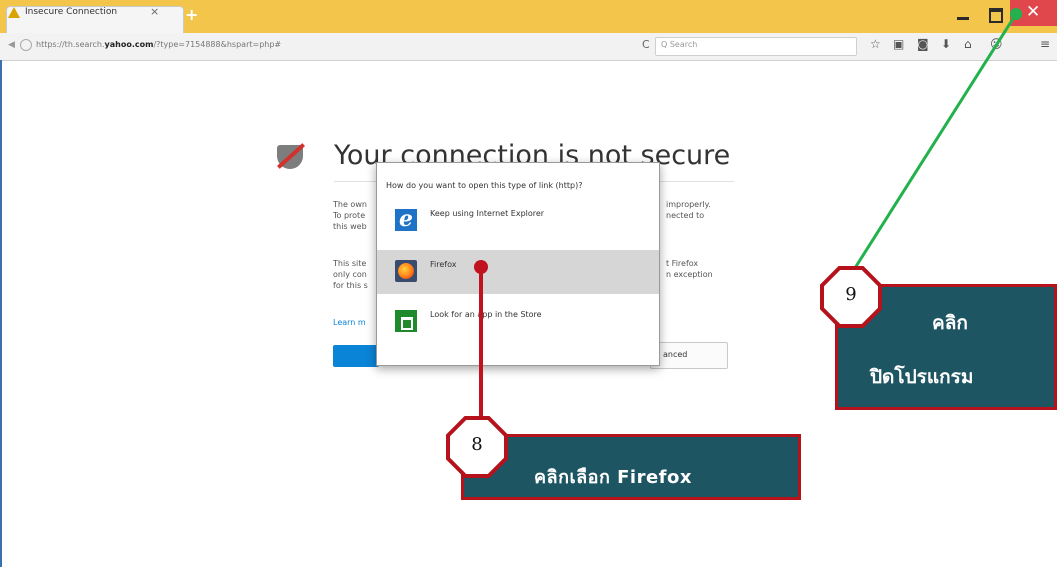 The image size is (1057, 567). What do you see at coordinates (477, 444) in the screenshot?
I see `step8-number: 8` at bounding box center [477, 444].